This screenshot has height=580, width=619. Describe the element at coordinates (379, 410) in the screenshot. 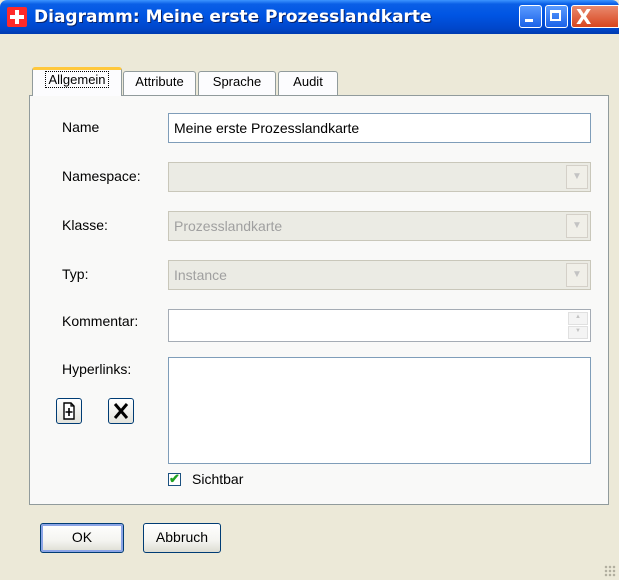

I see `hyperlinks-list` at that location.